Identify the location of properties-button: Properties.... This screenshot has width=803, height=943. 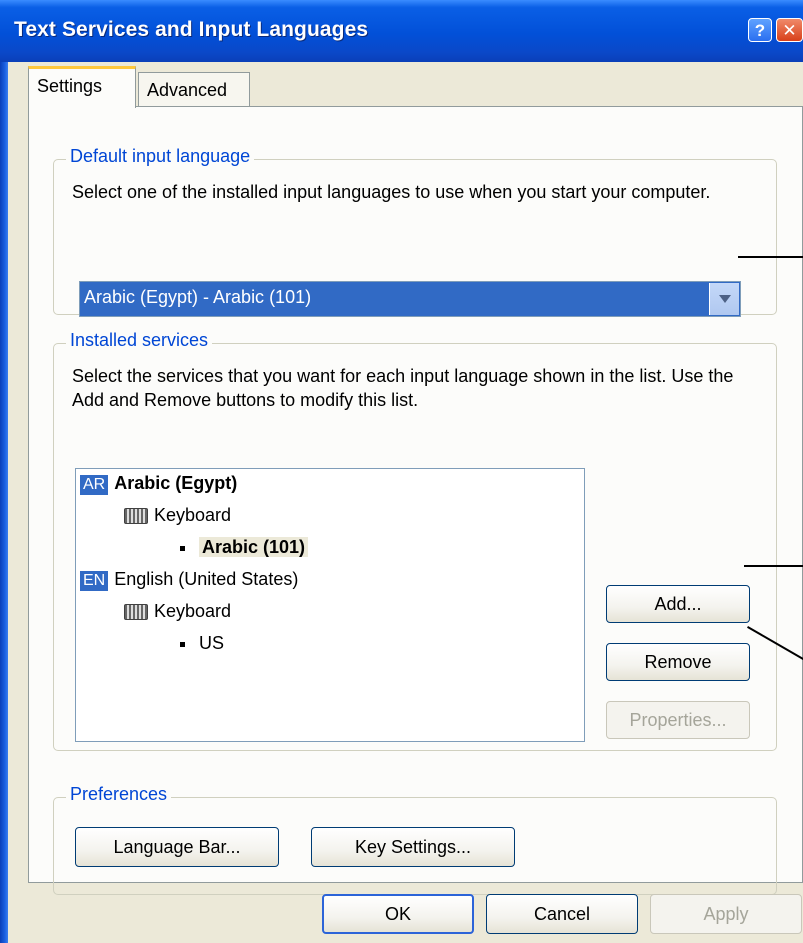
(678, 720).